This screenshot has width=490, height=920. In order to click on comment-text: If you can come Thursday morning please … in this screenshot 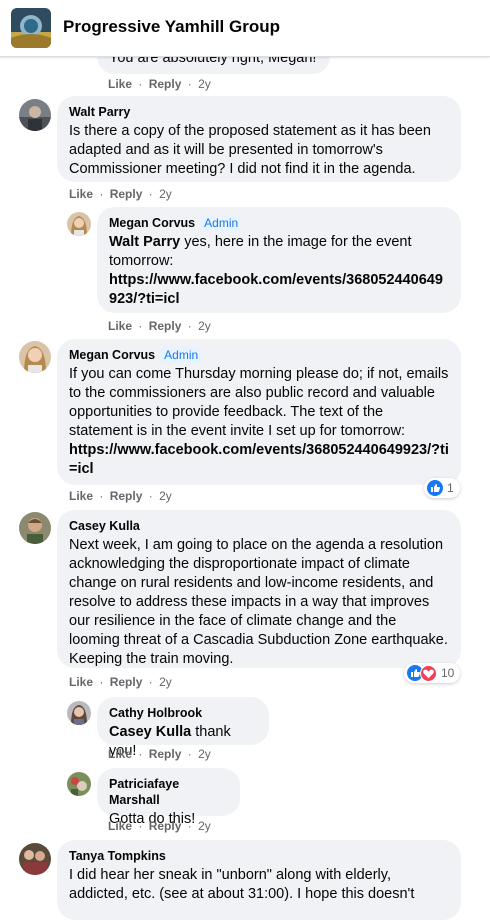, I will do `click(259, 422)`.